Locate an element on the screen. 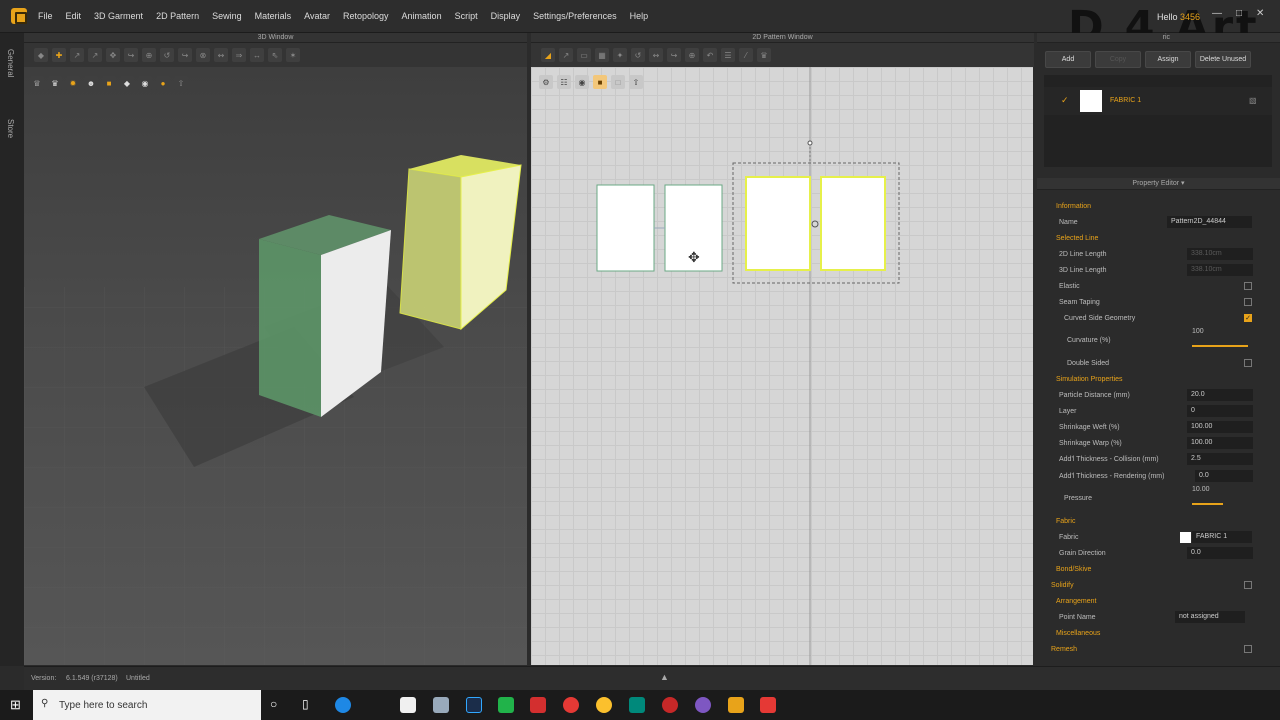 The height and width of the screenshot is (720, 1280). pressure-slider is located at coordinates (1207, 504).